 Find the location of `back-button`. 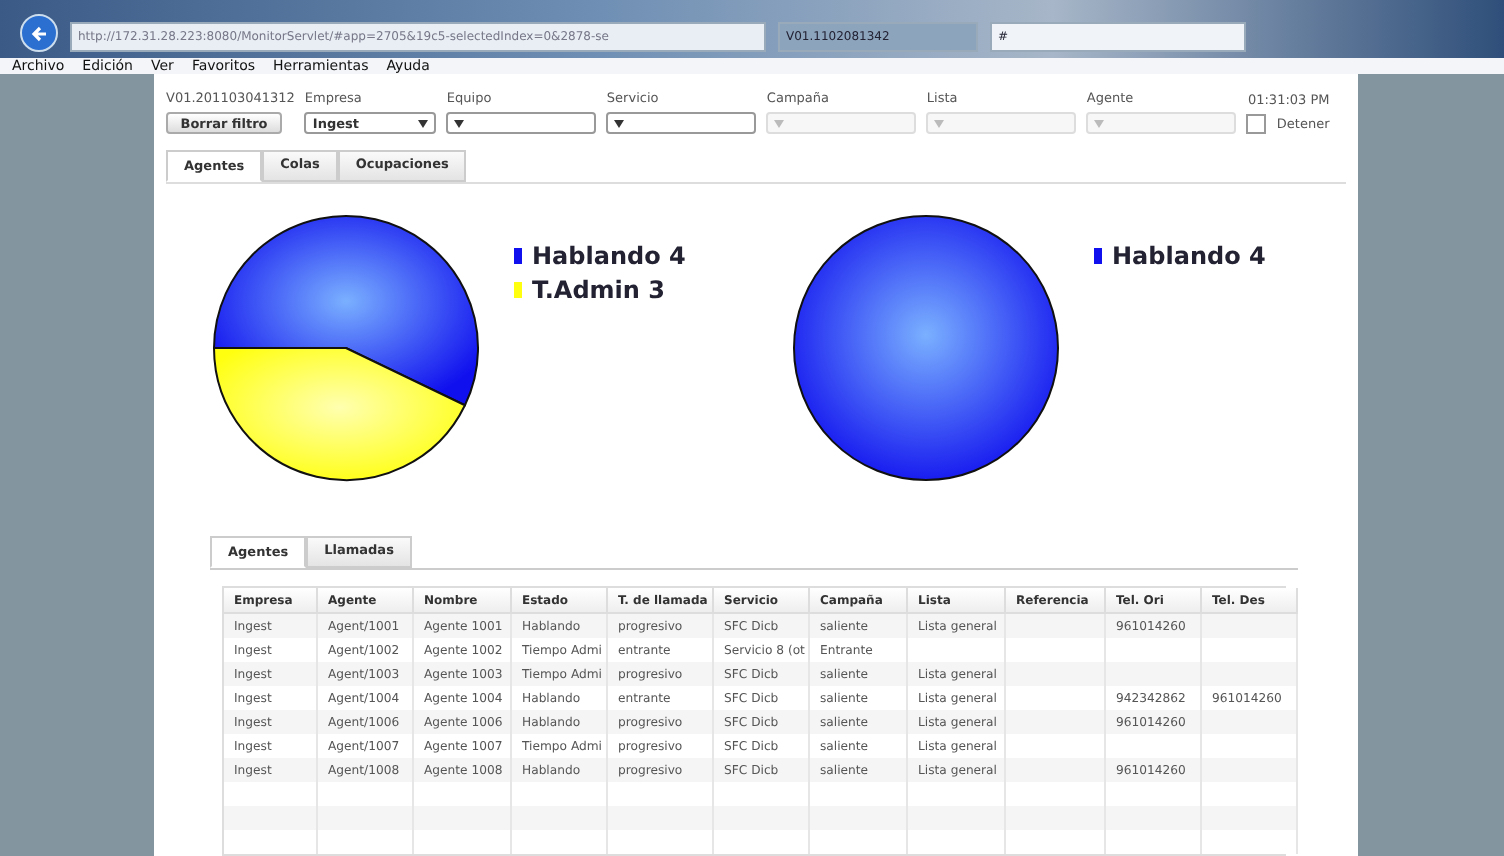

back-button is located at coordinates (39, 33).